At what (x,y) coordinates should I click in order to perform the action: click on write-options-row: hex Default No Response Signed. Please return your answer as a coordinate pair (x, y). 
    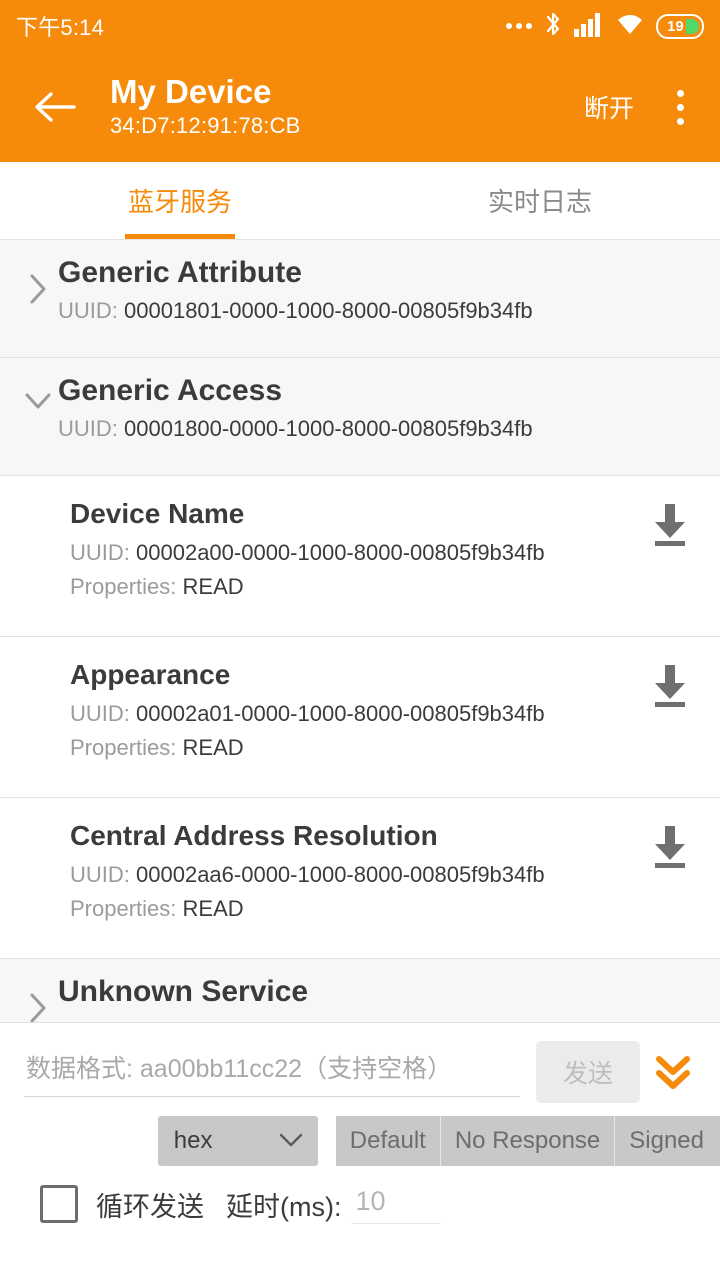
    Looking at the image, I should click on (360, 1134).